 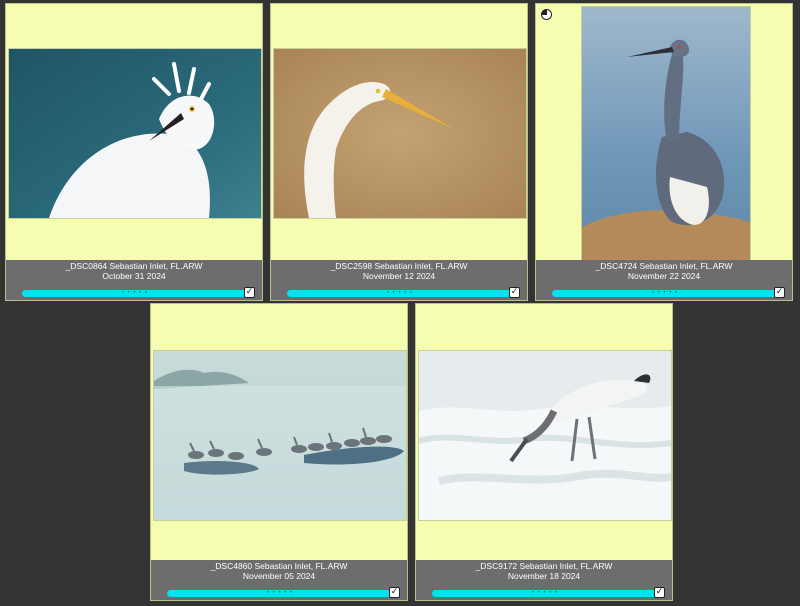 What do you see at coordinates (666, 134) in the screenshot?
I see `photo-tricolored-heron` at bounding box center [666, 134].